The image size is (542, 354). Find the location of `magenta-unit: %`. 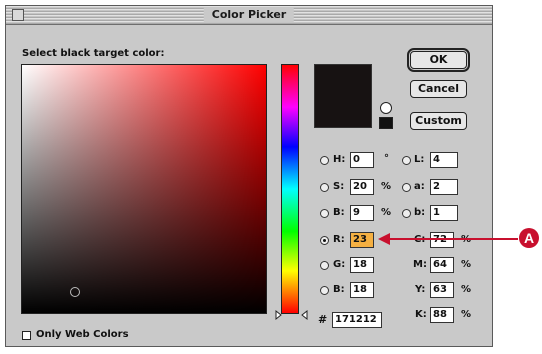

magenta-unit: % is located at coordinates (466, 264).